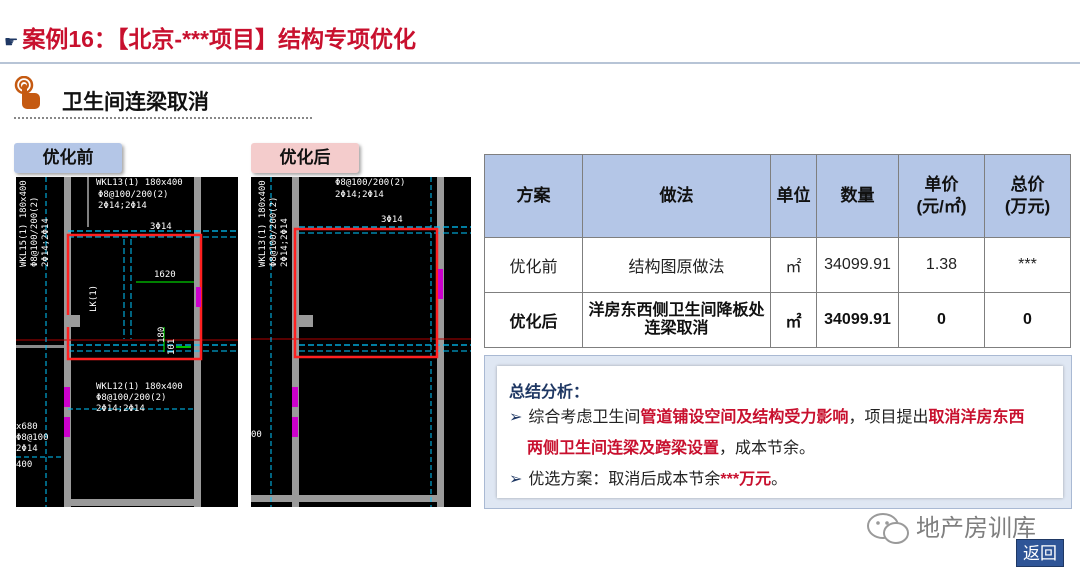 This screenshot has height=573, width=1080. What do you see at coordinates (623, 448) in the screenshot?
I see `bullet-1-highlight-c: 两侧卫生间连梁及跨梁设置` at bounding box center [623, 448].